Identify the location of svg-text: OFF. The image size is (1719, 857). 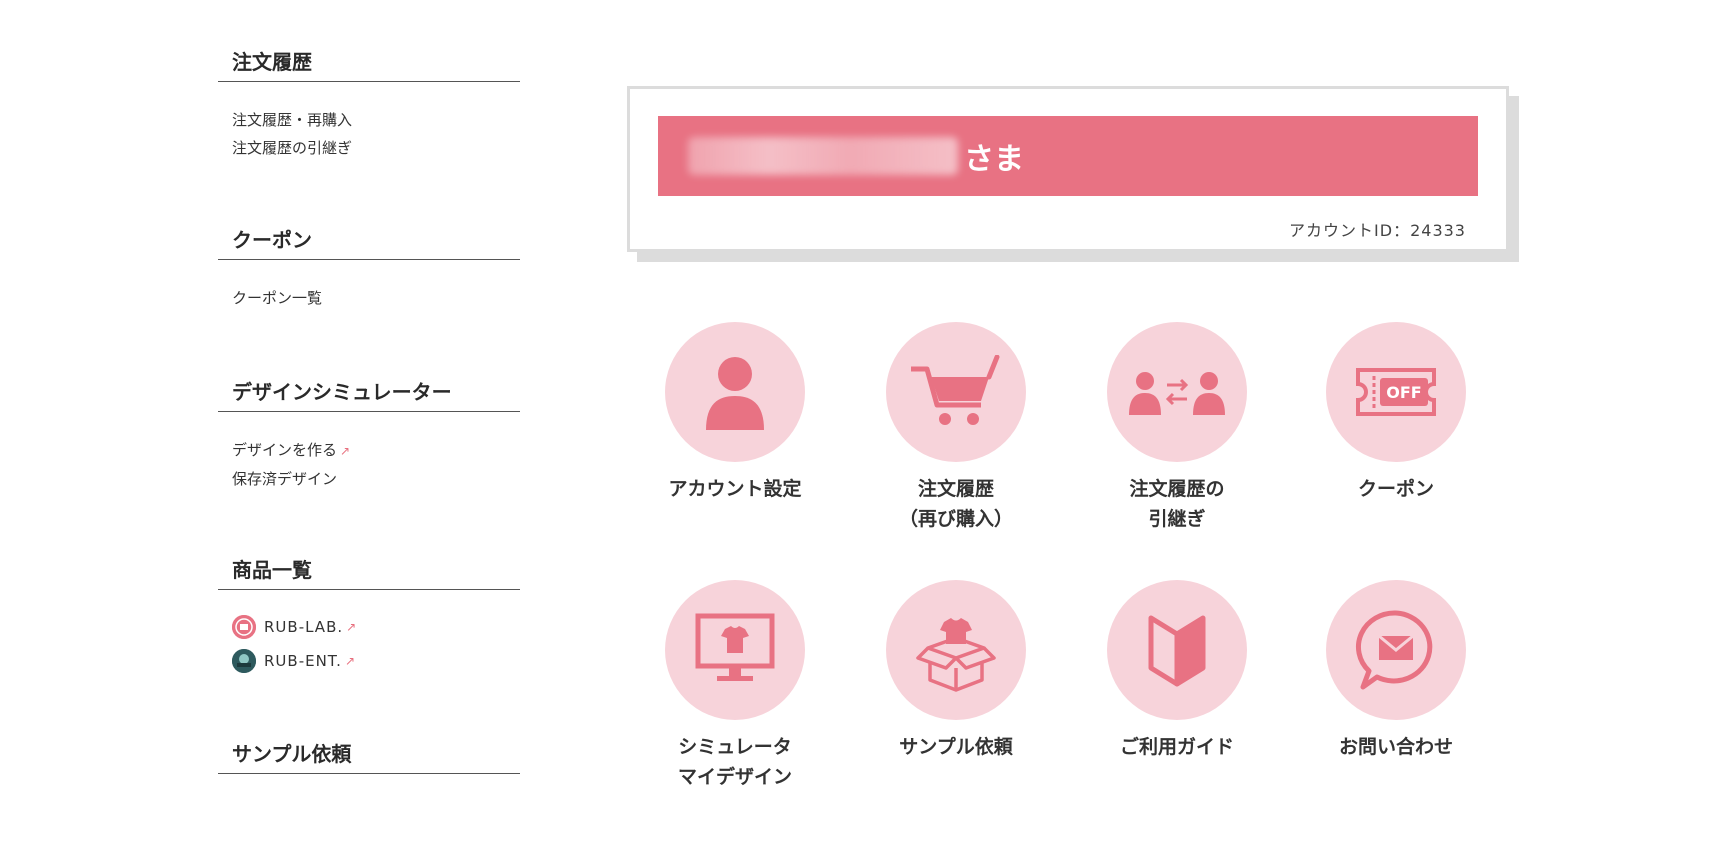
(1403, 392).